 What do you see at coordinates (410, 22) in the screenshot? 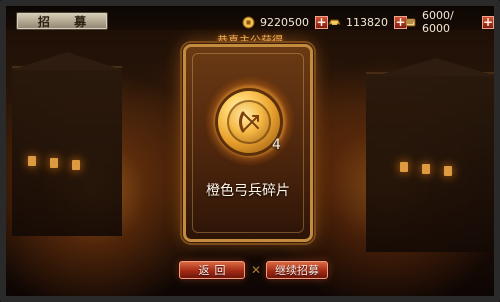
I see `scroll-icon` at bounding box center [410, 22].